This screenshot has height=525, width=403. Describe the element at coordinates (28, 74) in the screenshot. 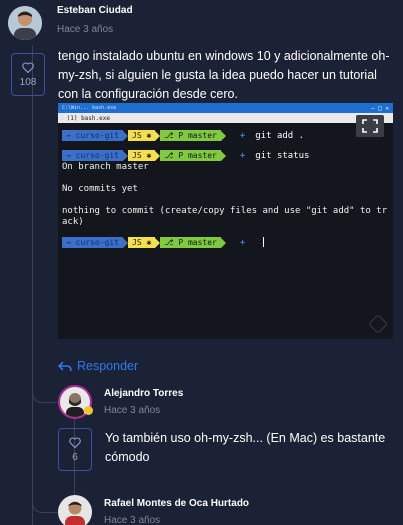

I see `like-button: 108` at that location.